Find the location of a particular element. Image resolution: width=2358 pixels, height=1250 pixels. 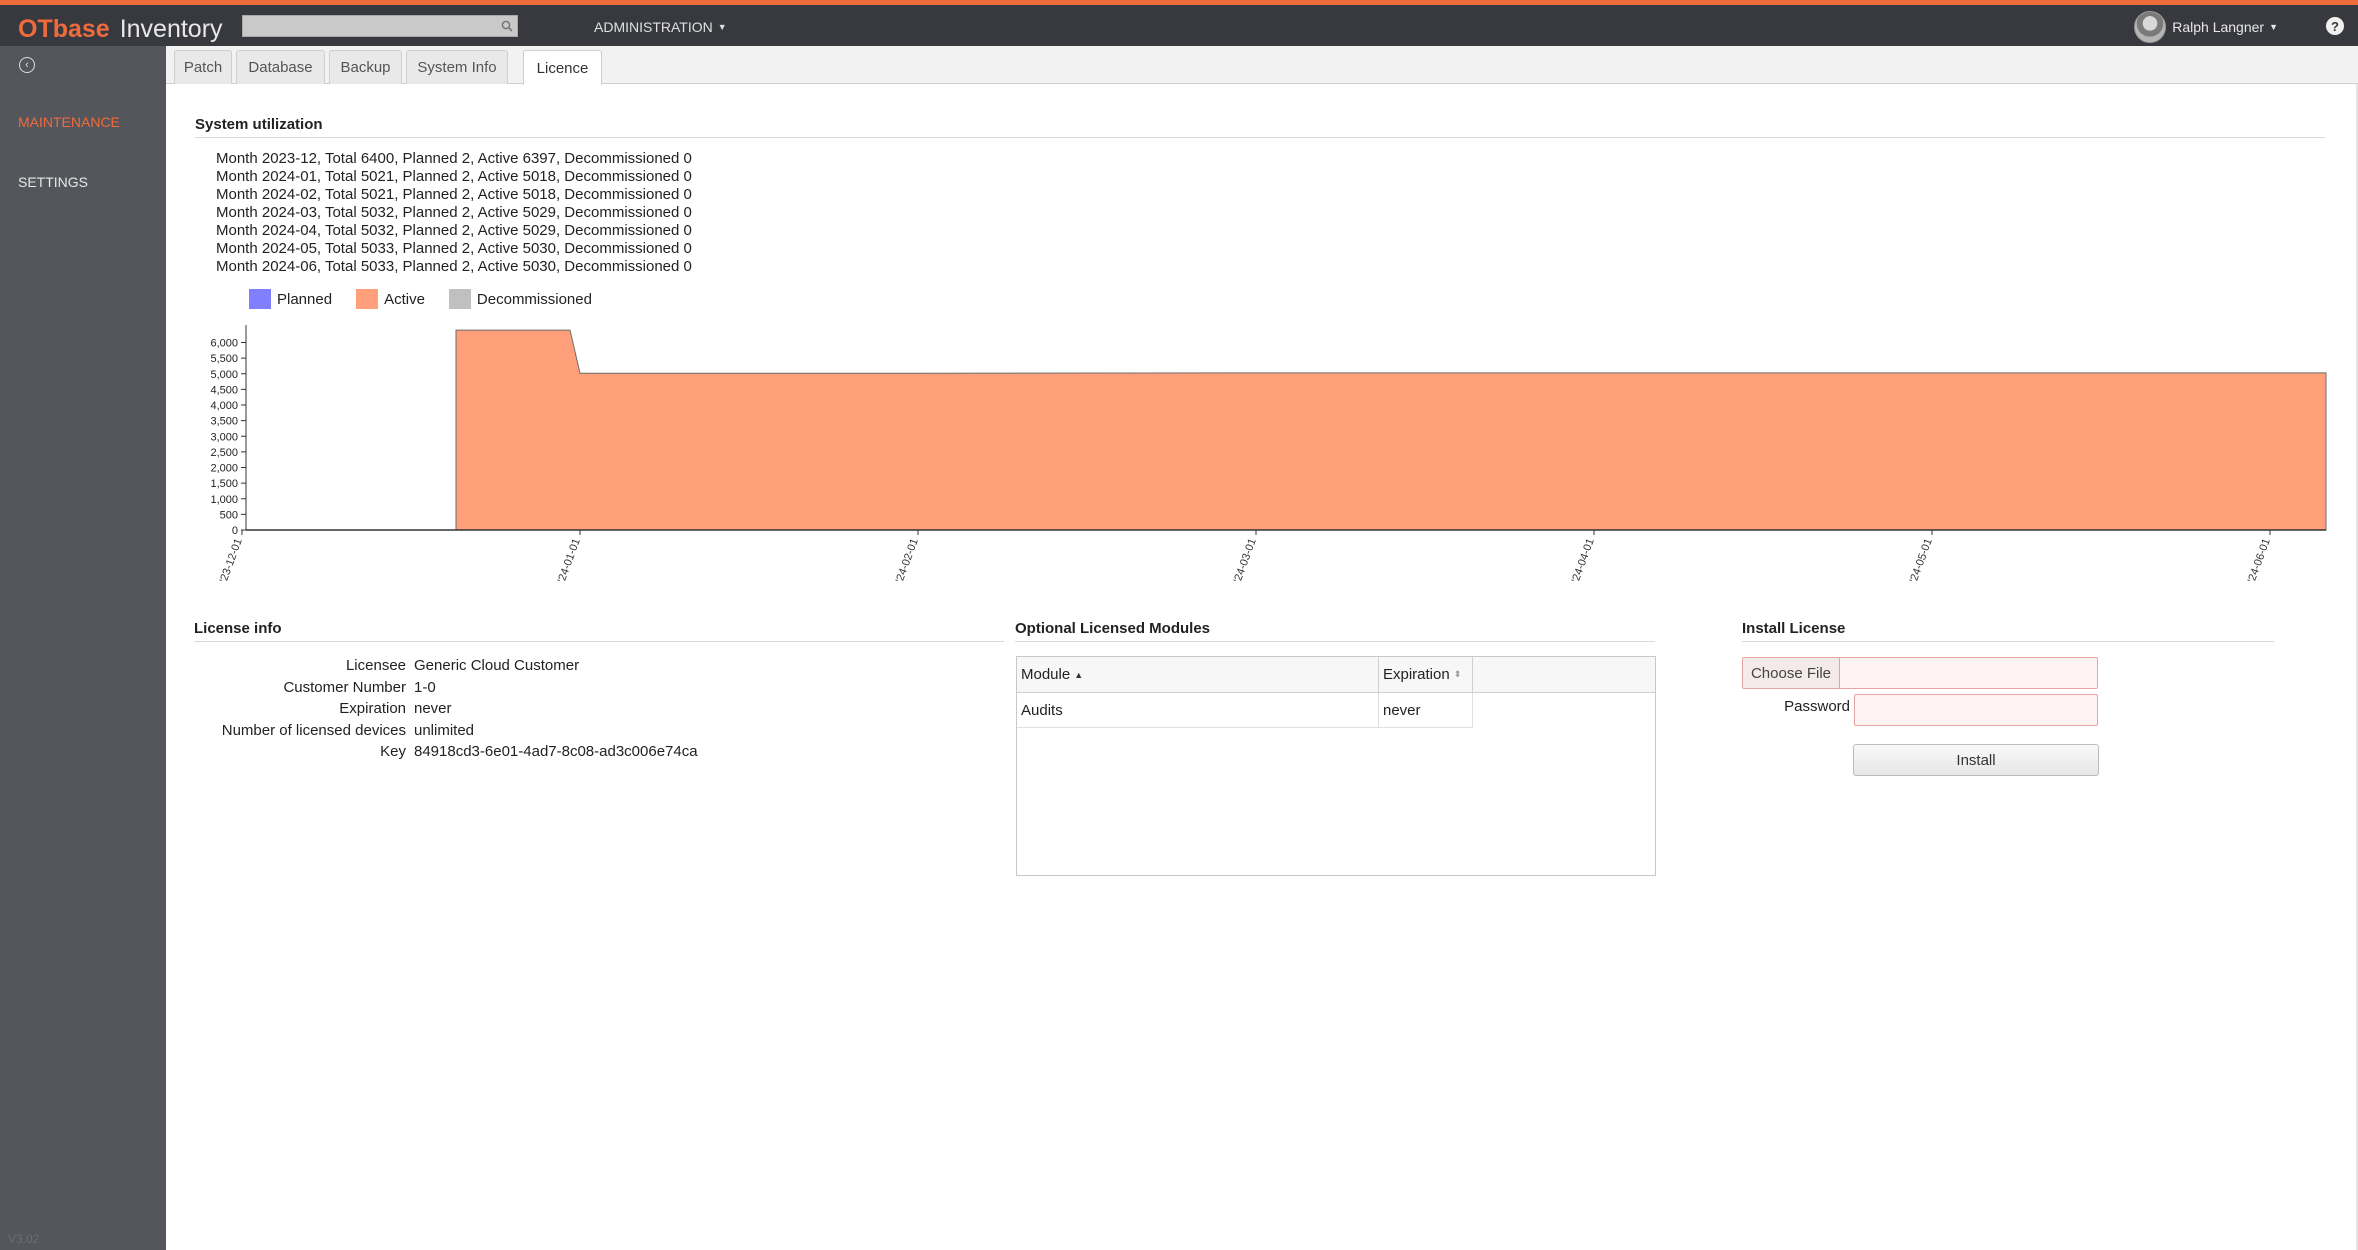

license-key-label: Number of licensed devices is located at coordinates (313, 730).